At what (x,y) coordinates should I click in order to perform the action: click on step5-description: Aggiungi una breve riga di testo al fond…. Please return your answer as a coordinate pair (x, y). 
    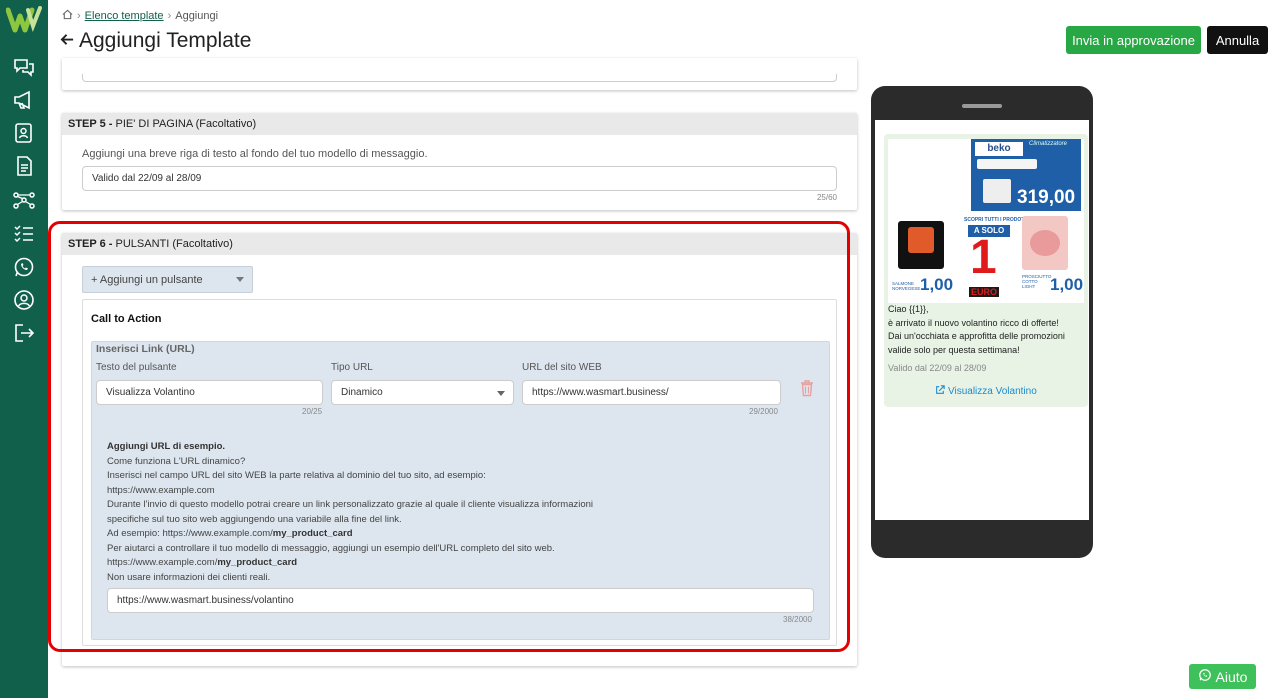
    Looking at the image, I should click on (255, 154).